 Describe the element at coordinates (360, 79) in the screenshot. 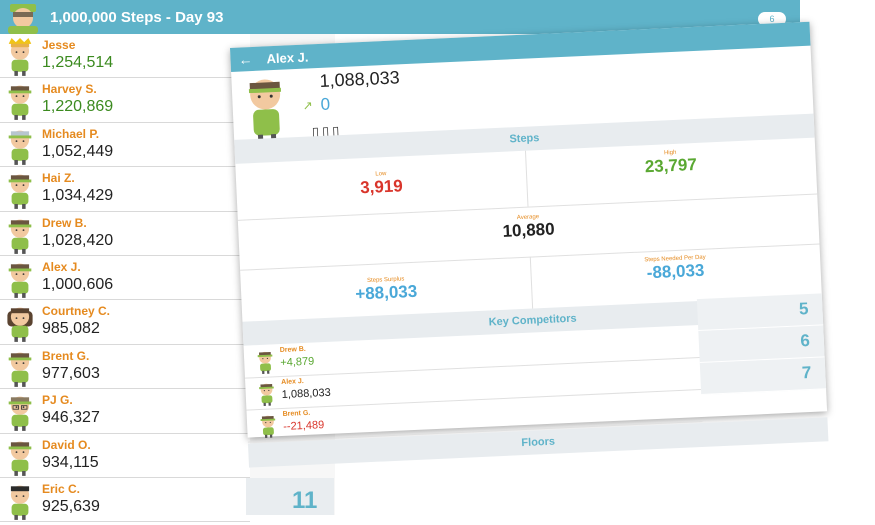

I see `total-steps: 1,088,033` at that location.